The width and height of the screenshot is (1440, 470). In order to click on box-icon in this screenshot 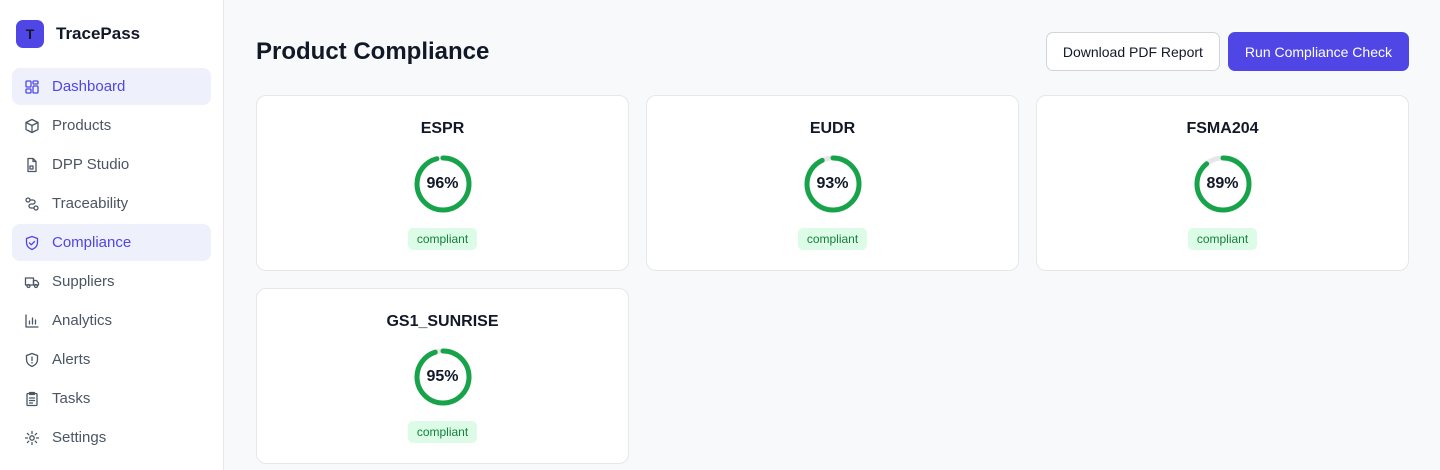, I will do `click(32, 125)`.